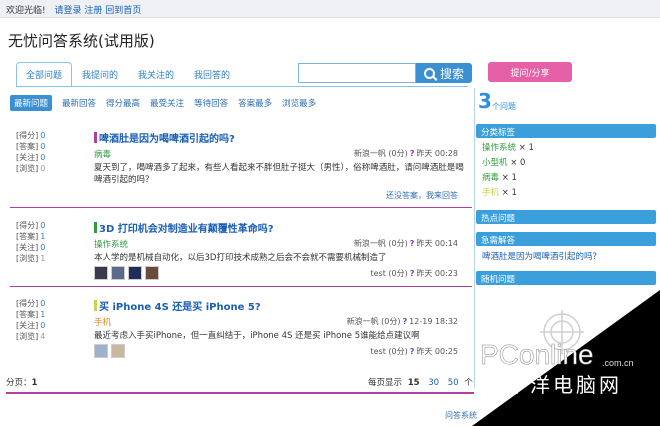  What do you see at coordinates (81, 41) in the screenshot?
I see `site-title: 无忧问答系统(试用版)` at bounding box center [81, 41].